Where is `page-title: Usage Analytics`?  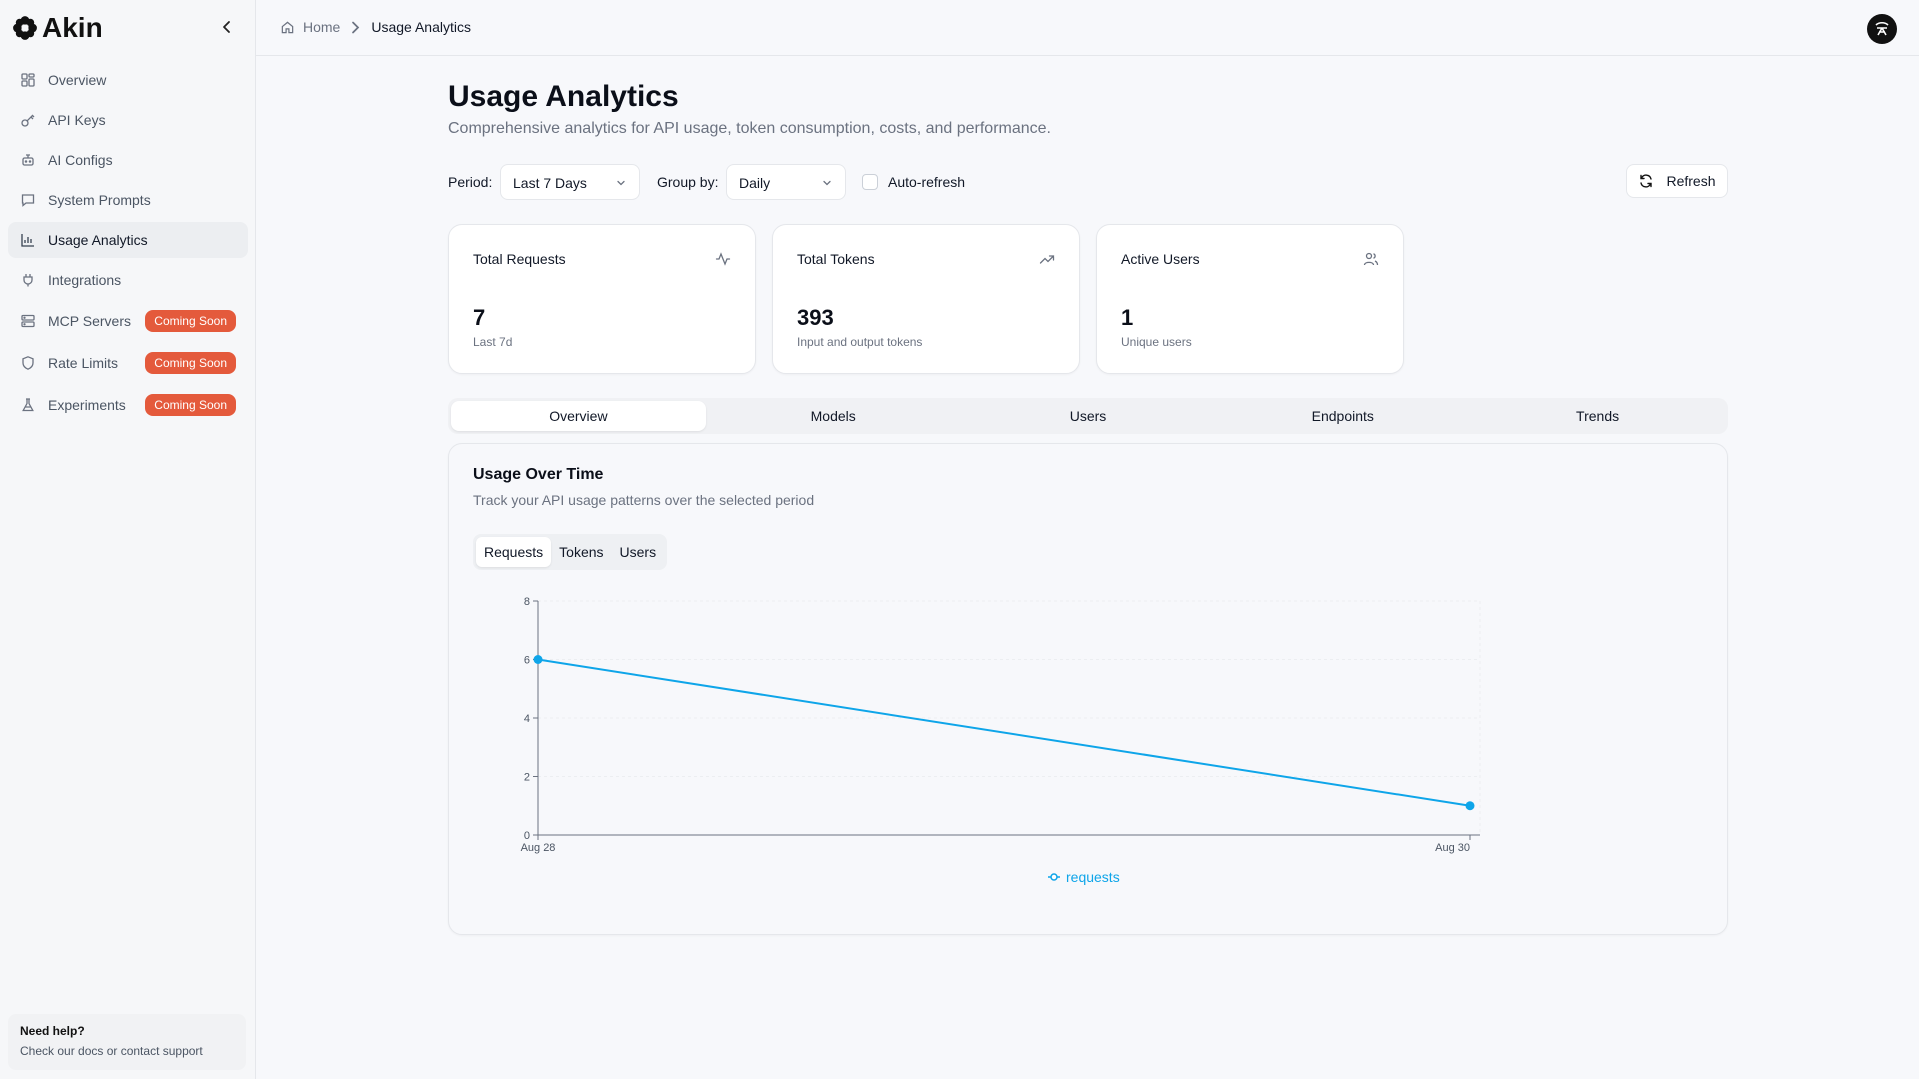
page-title: Usage Analytics is located at coordinates (563, 96).